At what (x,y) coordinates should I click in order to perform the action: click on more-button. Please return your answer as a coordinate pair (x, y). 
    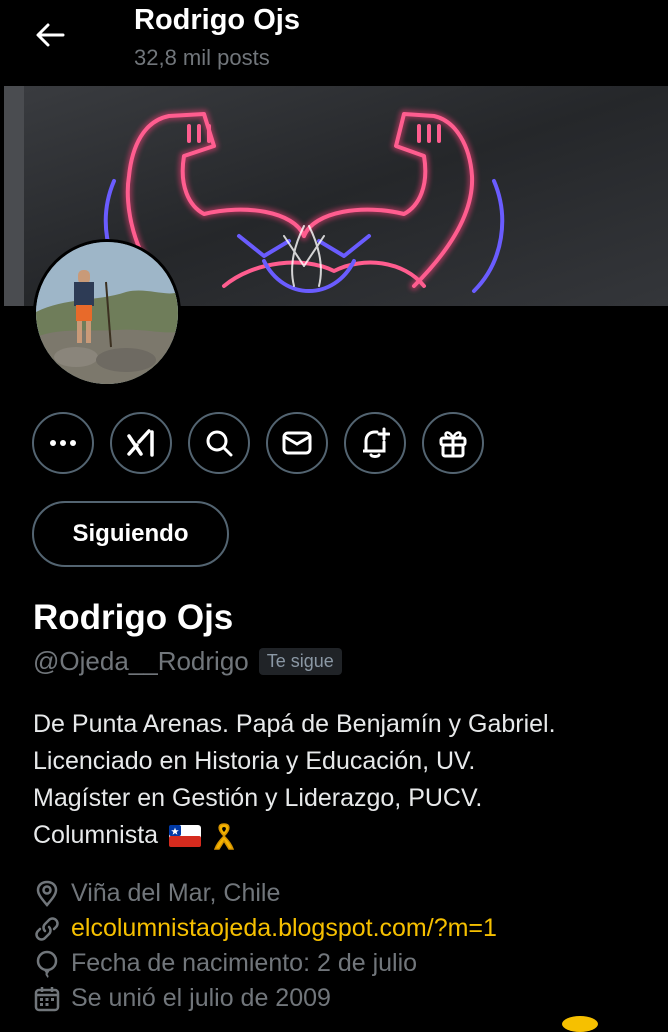
    Looking at the image, I should click on (63, 443).